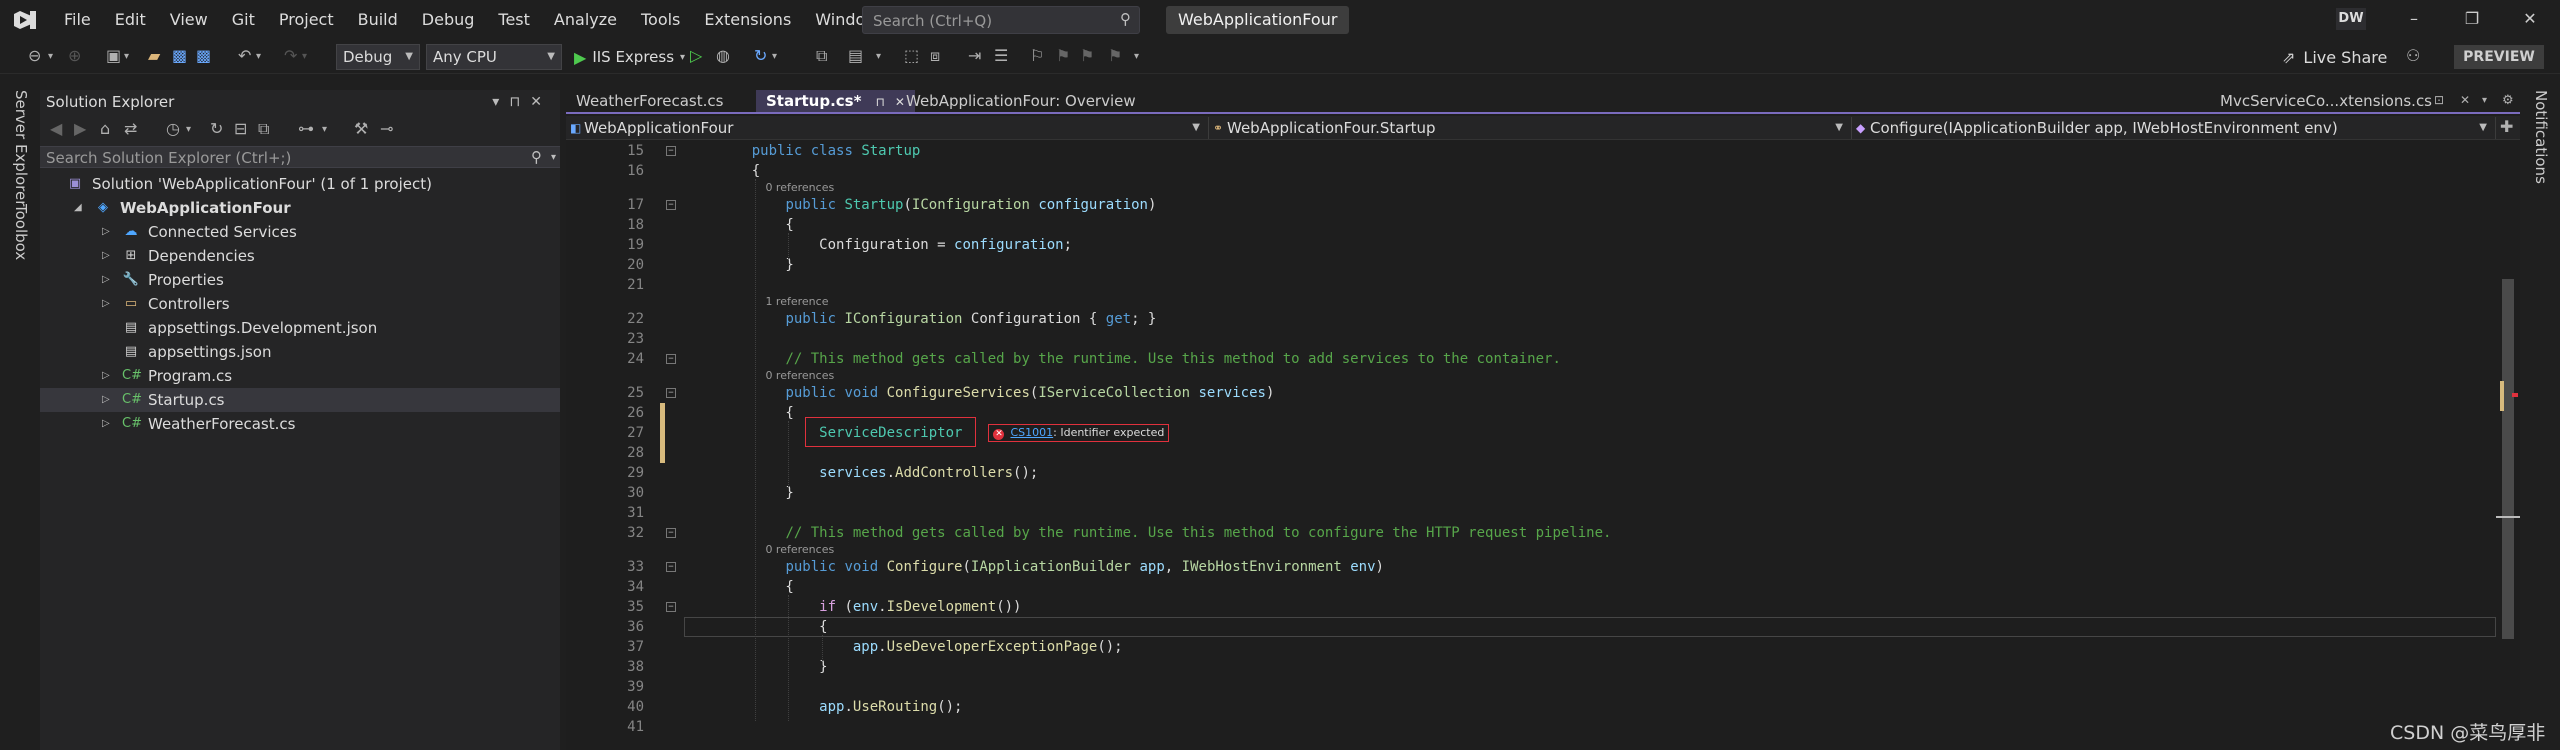 This screenshot has width=2560, height=750. Describe the element at coordinates (80, 208) in the screenshot. I see `collapse-arrow-icon: ◢` at that location.